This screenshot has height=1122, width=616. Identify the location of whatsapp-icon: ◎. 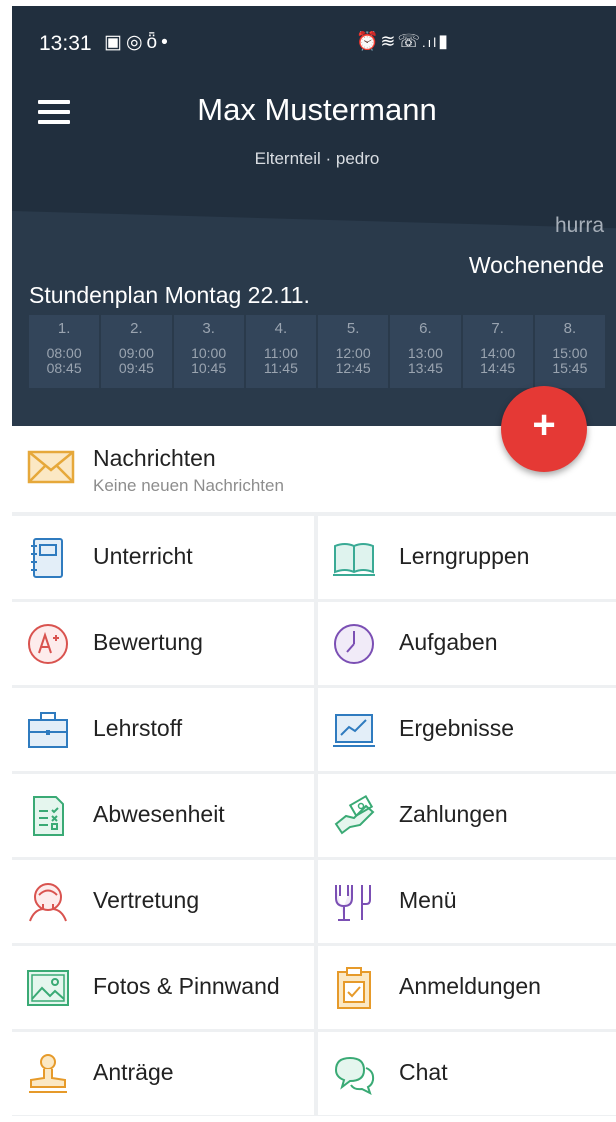
(136, 42).